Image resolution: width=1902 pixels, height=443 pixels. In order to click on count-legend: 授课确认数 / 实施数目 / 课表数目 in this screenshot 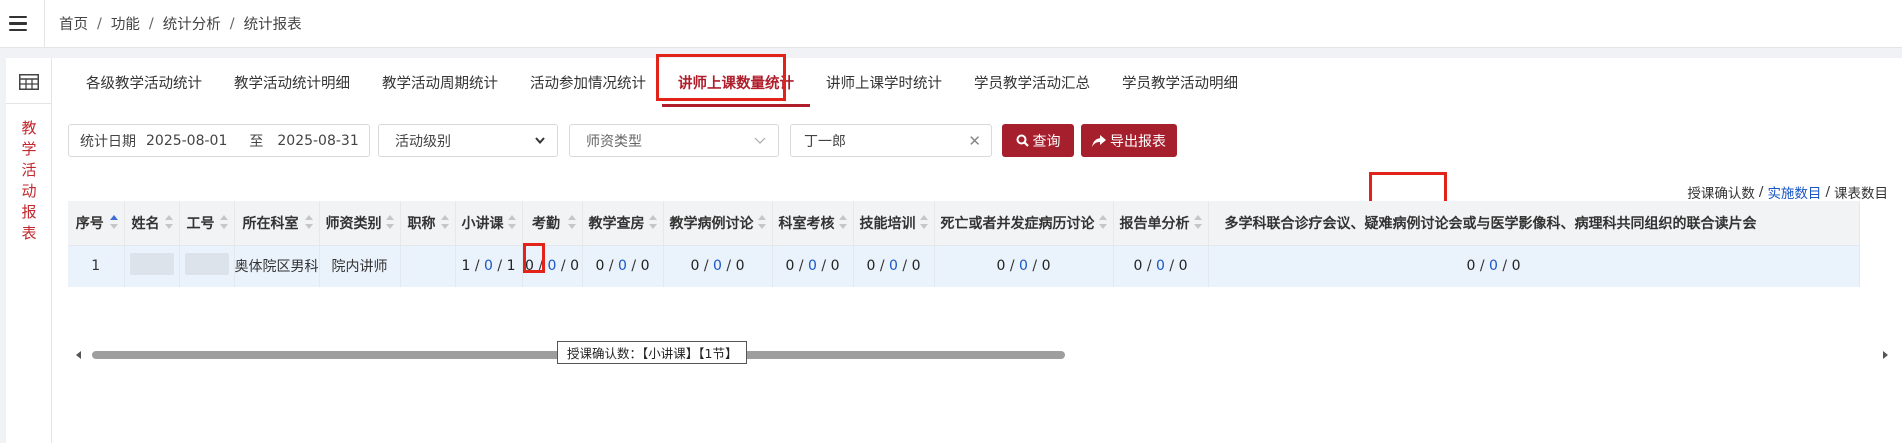, I will do `click(1787, 192)`.